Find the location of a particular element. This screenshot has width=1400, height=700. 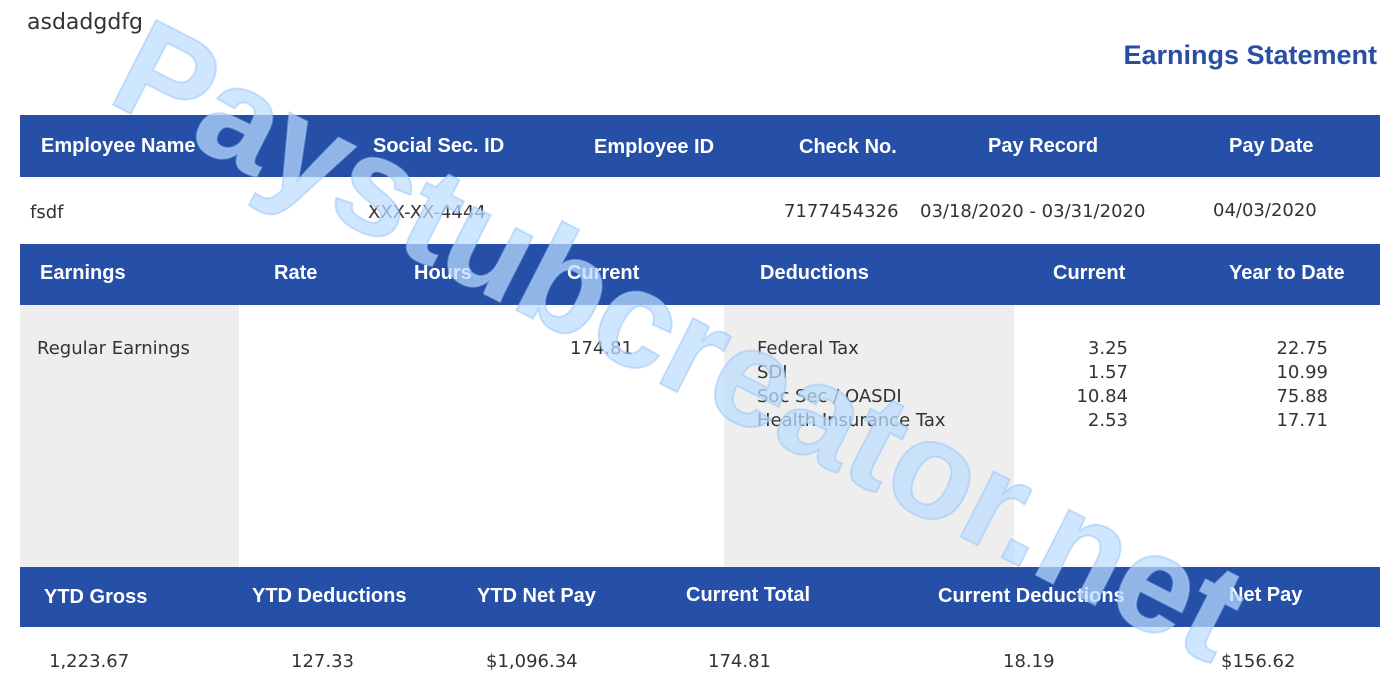

earnings-header: Earnings is located at coordinates (83, 273).